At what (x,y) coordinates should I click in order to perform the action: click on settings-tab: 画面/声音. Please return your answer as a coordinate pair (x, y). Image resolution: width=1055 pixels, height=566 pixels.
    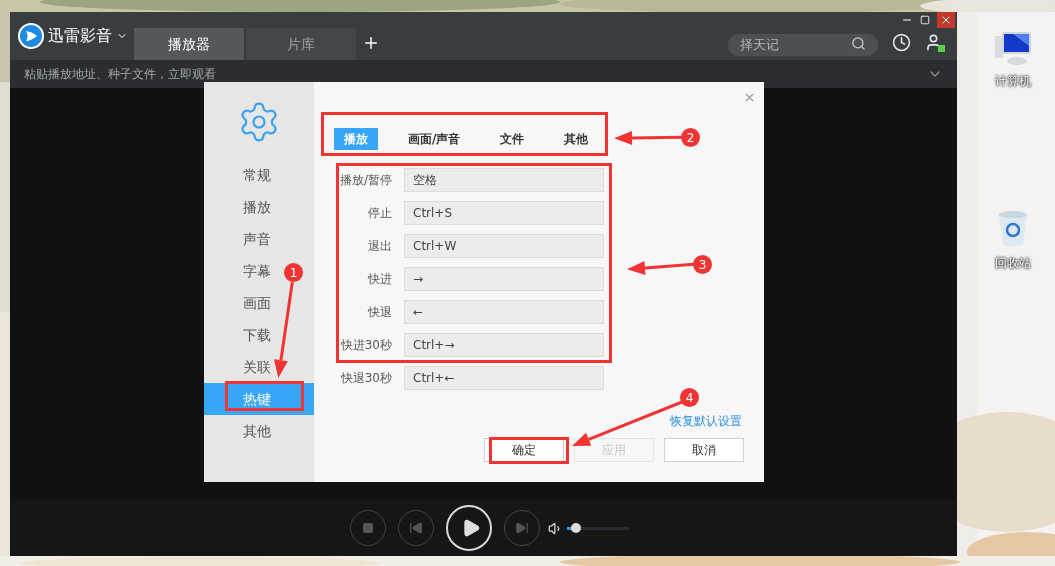
    Looking at the image, I should click on (434, 139).